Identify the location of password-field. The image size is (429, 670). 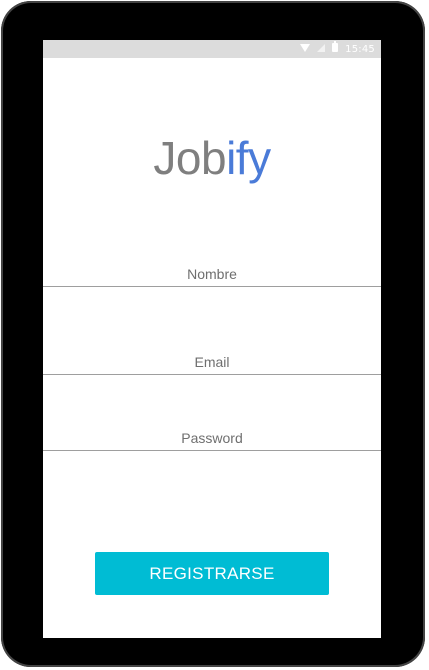
(212, 438).